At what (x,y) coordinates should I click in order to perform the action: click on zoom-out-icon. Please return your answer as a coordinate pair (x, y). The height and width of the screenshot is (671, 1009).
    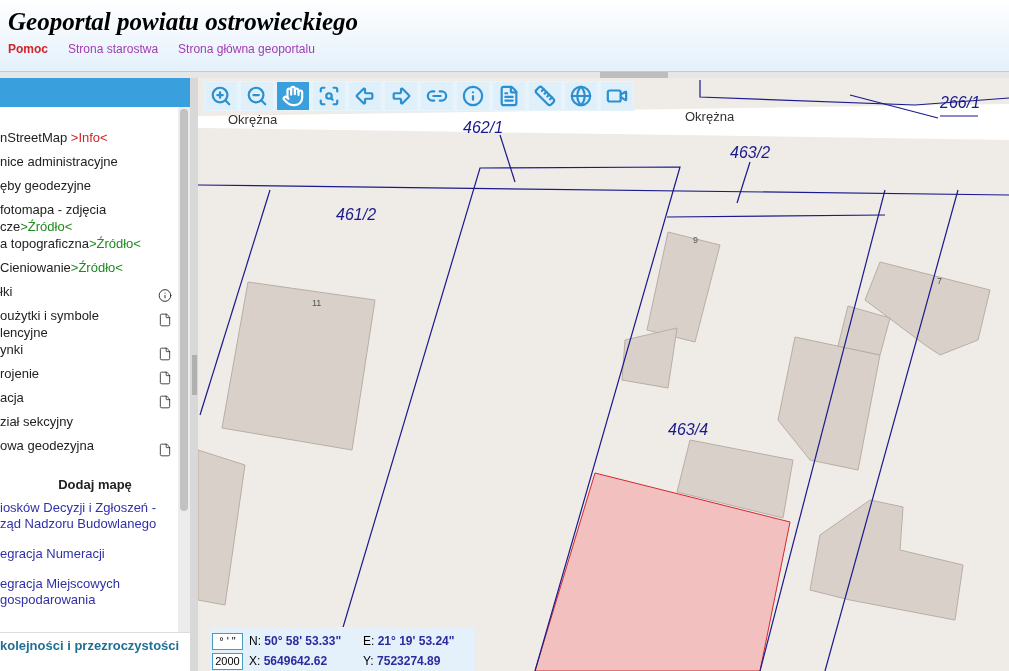
    Looking at the image, I should click on (257, 96).